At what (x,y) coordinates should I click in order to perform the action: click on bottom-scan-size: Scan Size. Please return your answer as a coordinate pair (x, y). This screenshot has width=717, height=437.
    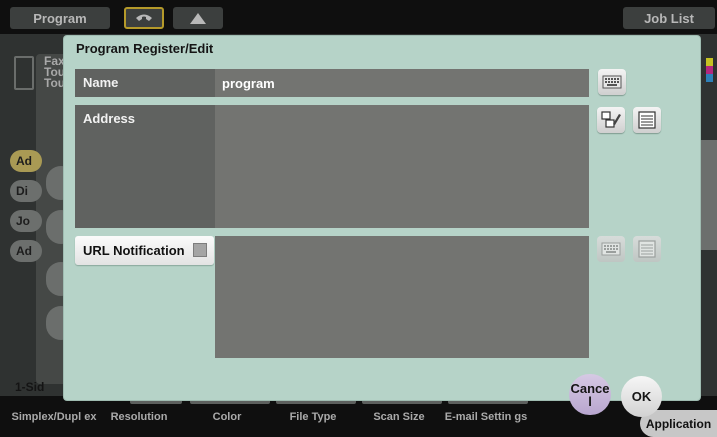
    Looking at the image, I should click on (399, 417).